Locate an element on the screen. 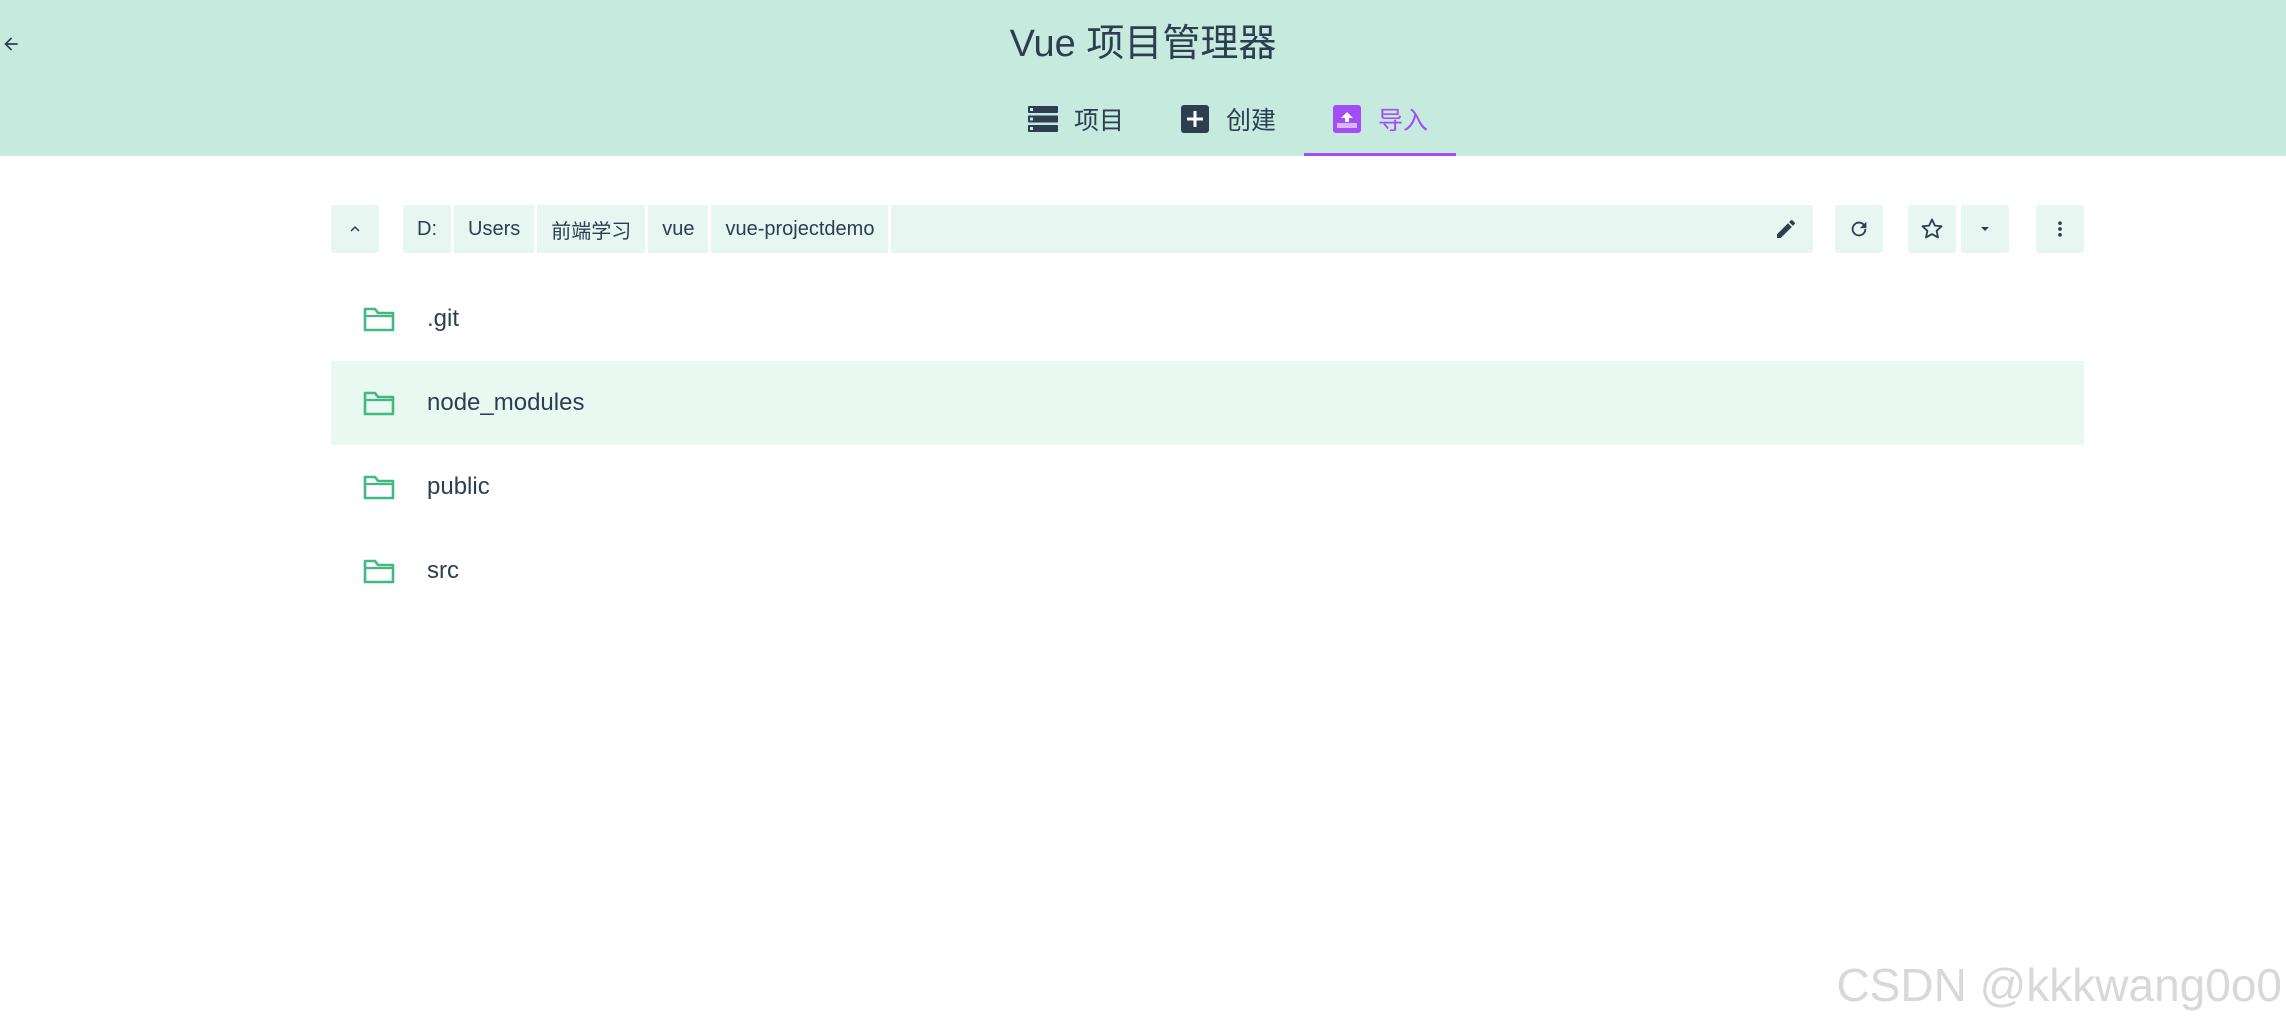  add-box-icon is located at coordinates (1195, 119).